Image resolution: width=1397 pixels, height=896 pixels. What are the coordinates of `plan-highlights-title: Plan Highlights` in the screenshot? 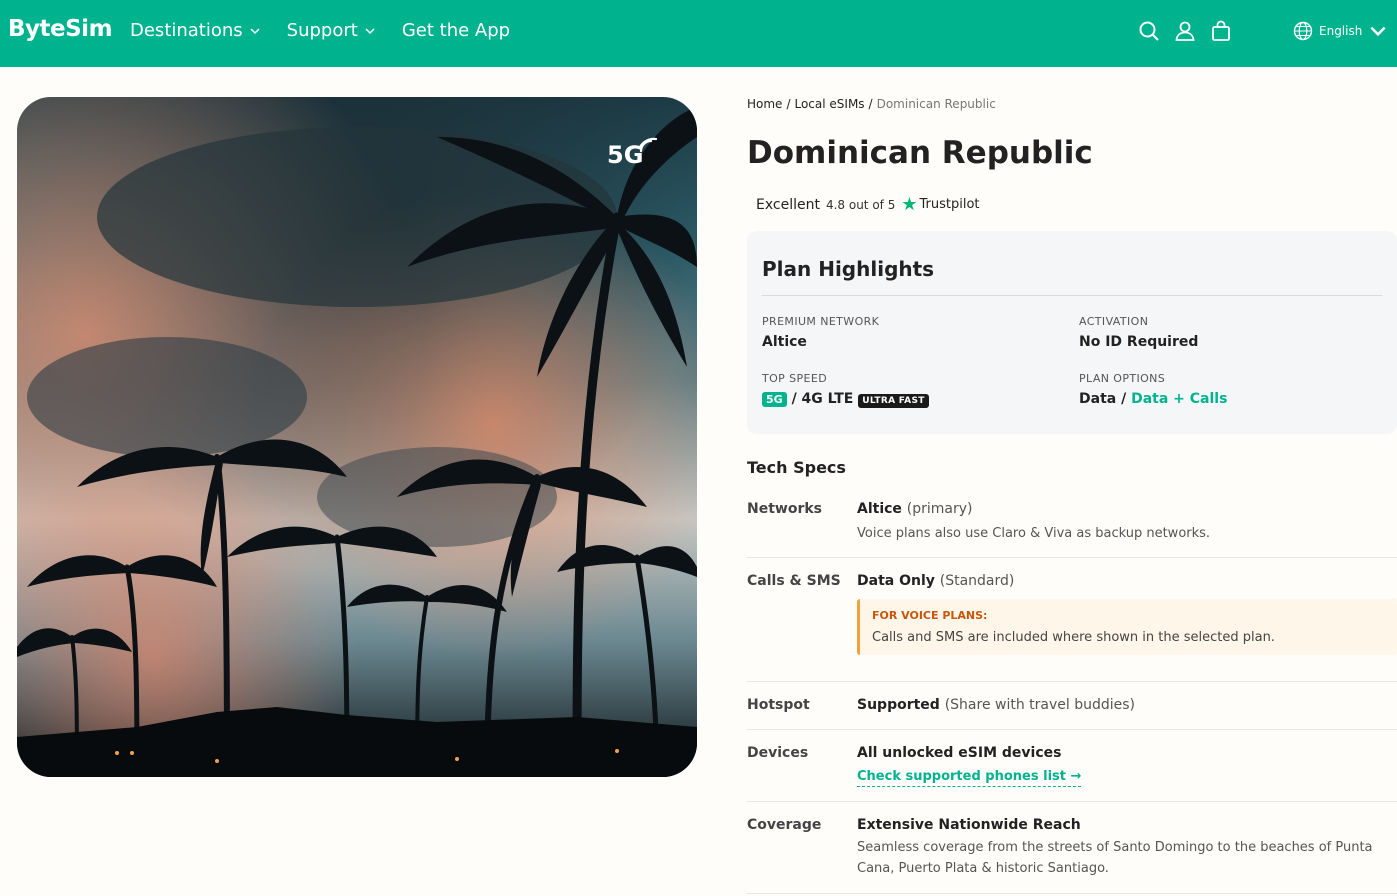 It's located at (848, 269).